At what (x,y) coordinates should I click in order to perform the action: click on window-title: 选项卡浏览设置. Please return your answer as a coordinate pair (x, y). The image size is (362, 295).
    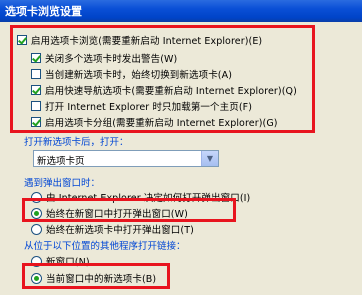
    Looking at the image, I should click on (43, 11).